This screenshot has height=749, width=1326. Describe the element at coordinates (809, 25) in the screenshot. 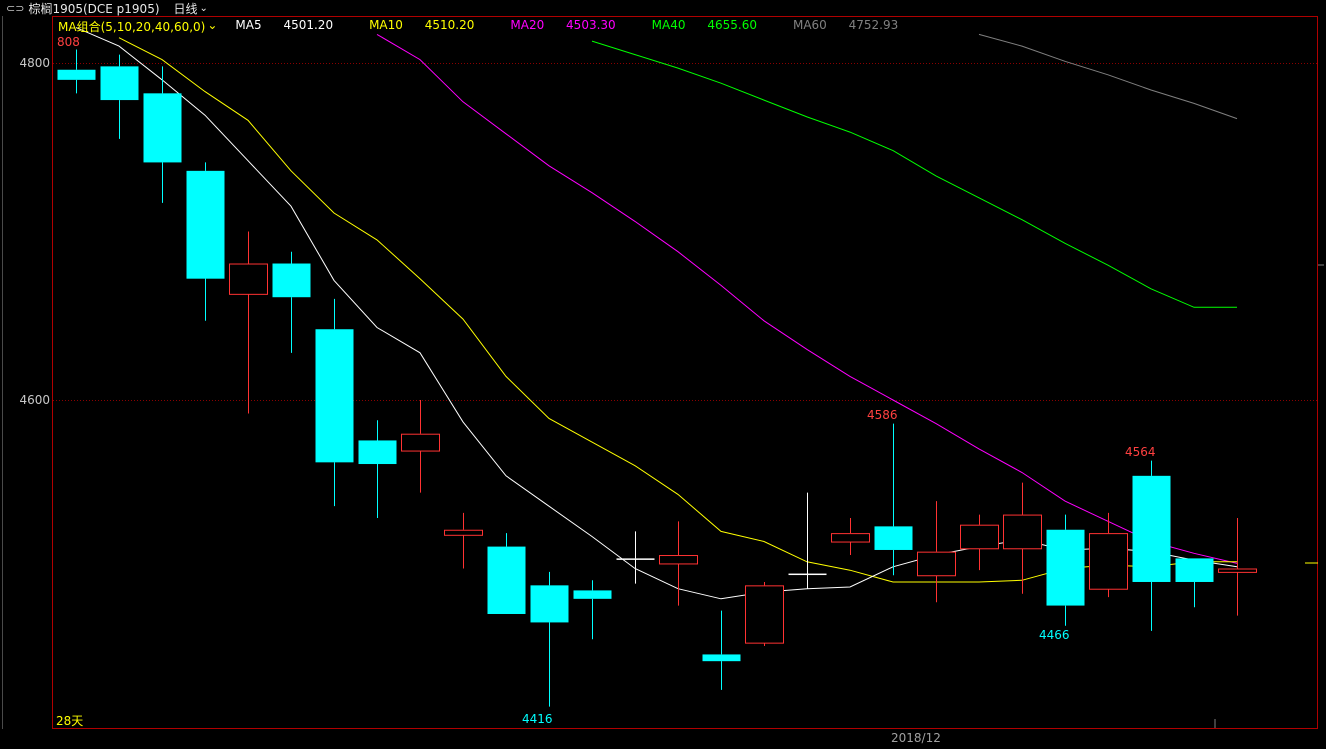

I see `legend-ma60-label: MA60` at that location.